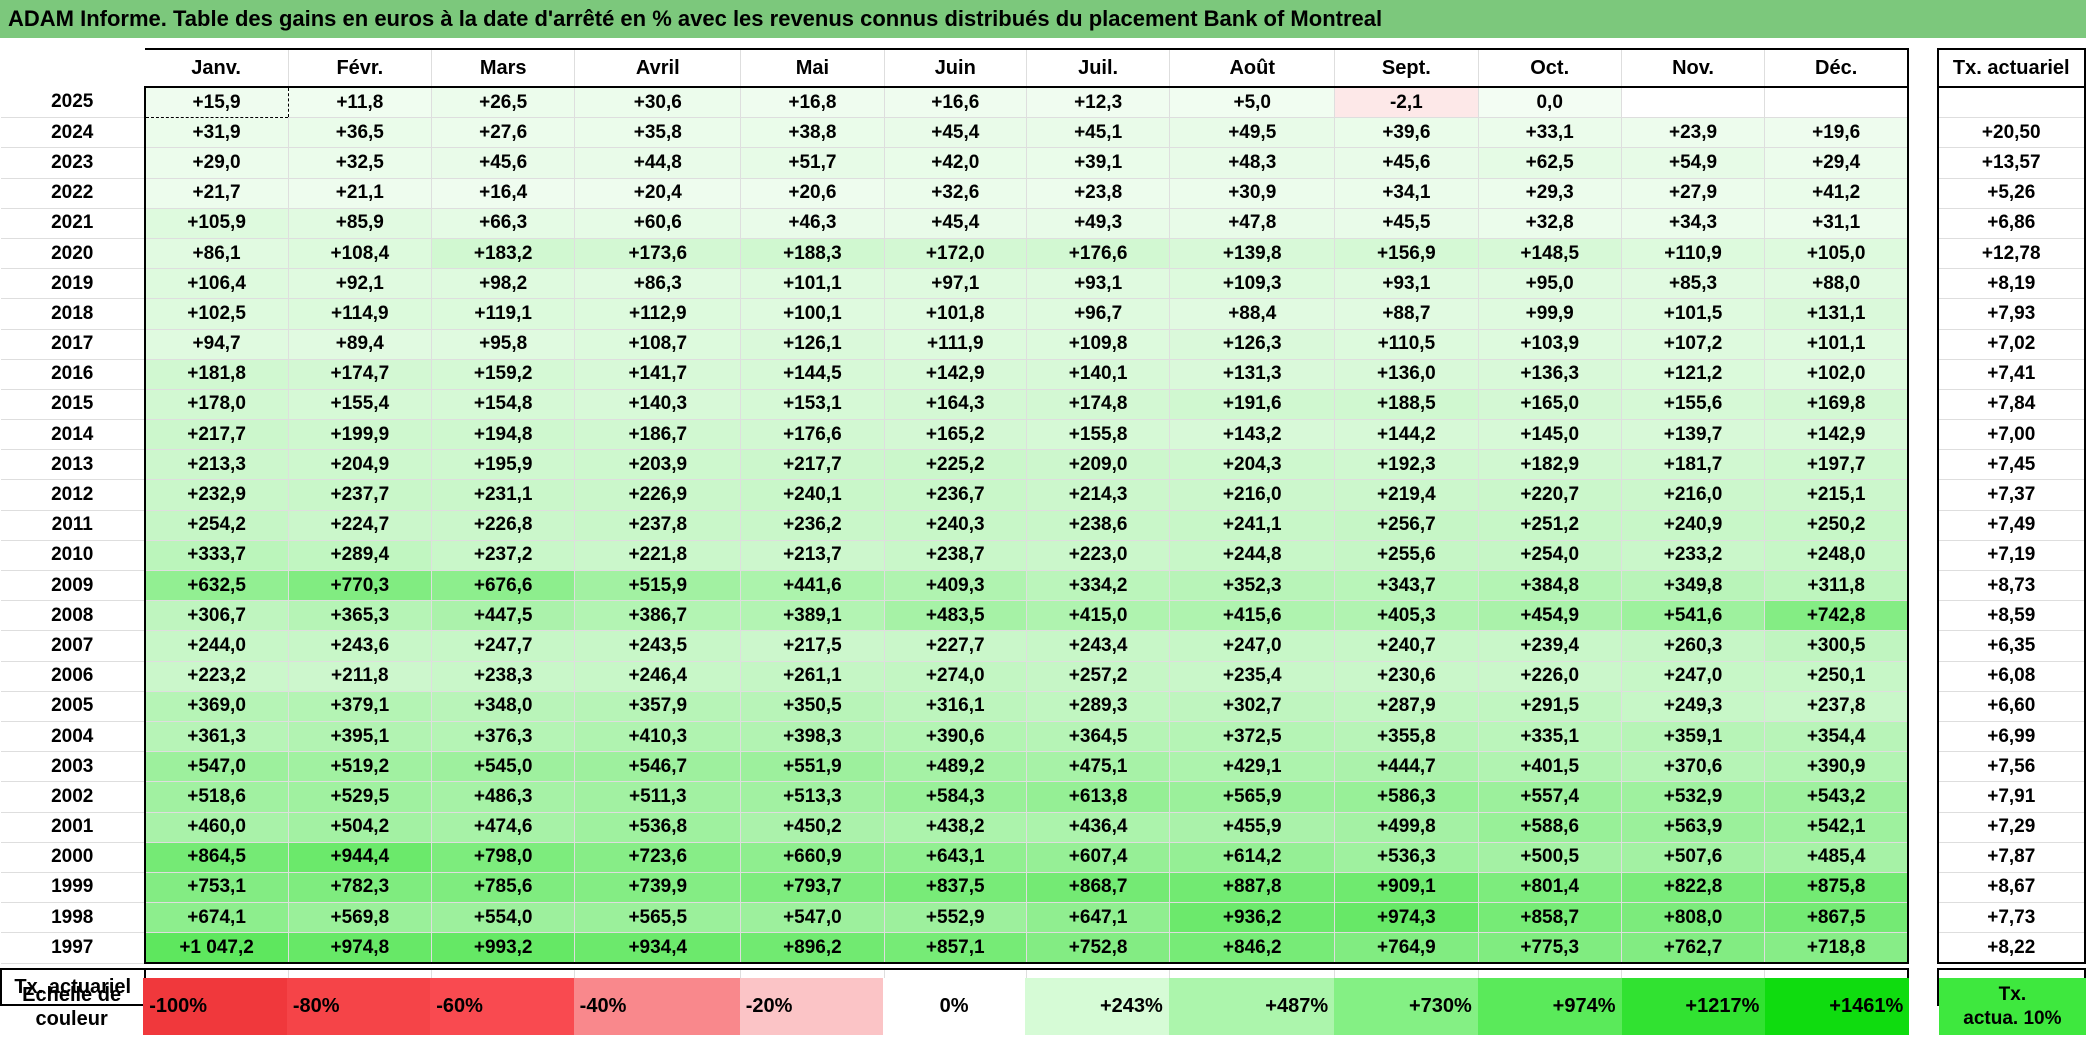 This screenshot has width=2086, height=1037. What do you see at coordinates (812, 344) in the screenshot?
I see `gain-cell: +126,1` at bounding box center [812, 344].